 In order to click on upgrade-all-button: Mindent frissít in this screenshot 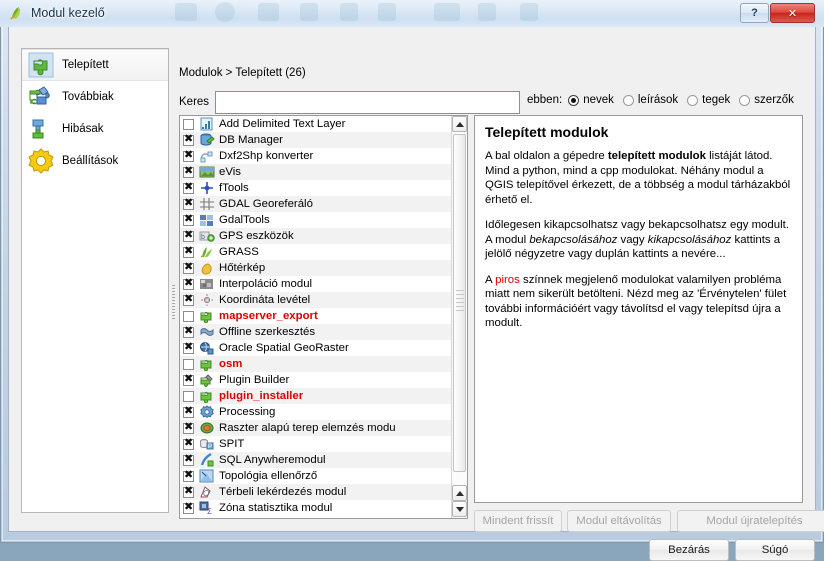, I will do `click(518, 521)`.